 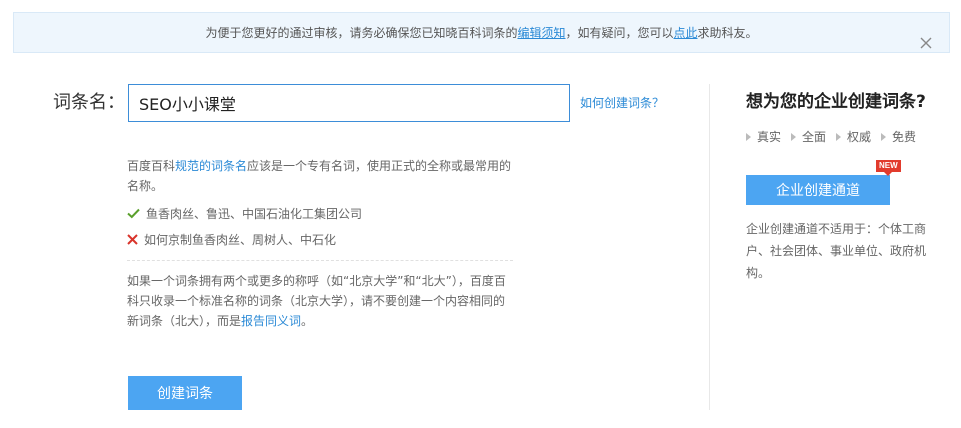 What do you see at coordinates (349, 103) in the screenshot?
I see `title-input` at bounding box center [349, 103].